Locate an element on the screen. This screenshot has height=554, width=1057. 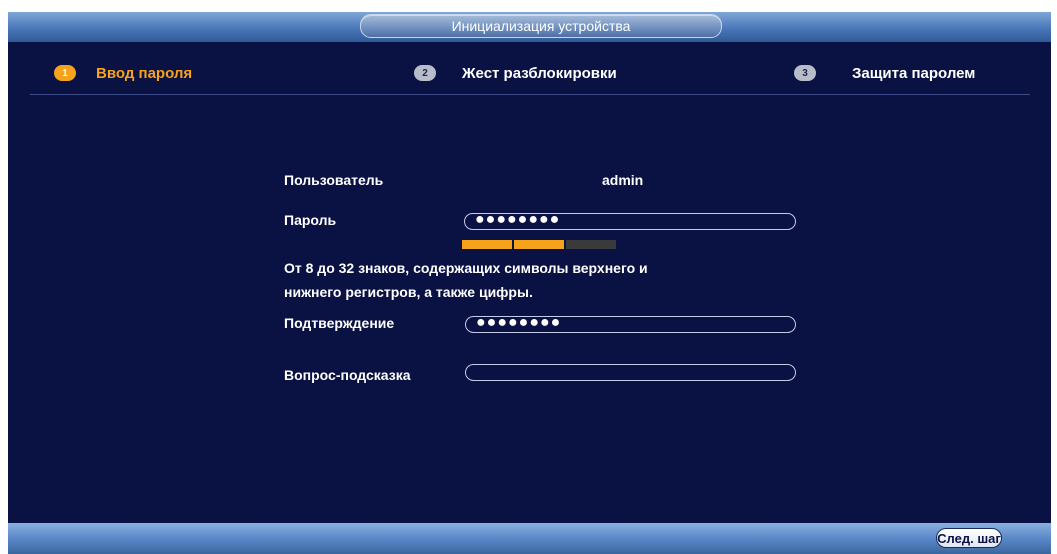
confirm-password-input: ●●●●●●●● is located at coordinates (630, 324).